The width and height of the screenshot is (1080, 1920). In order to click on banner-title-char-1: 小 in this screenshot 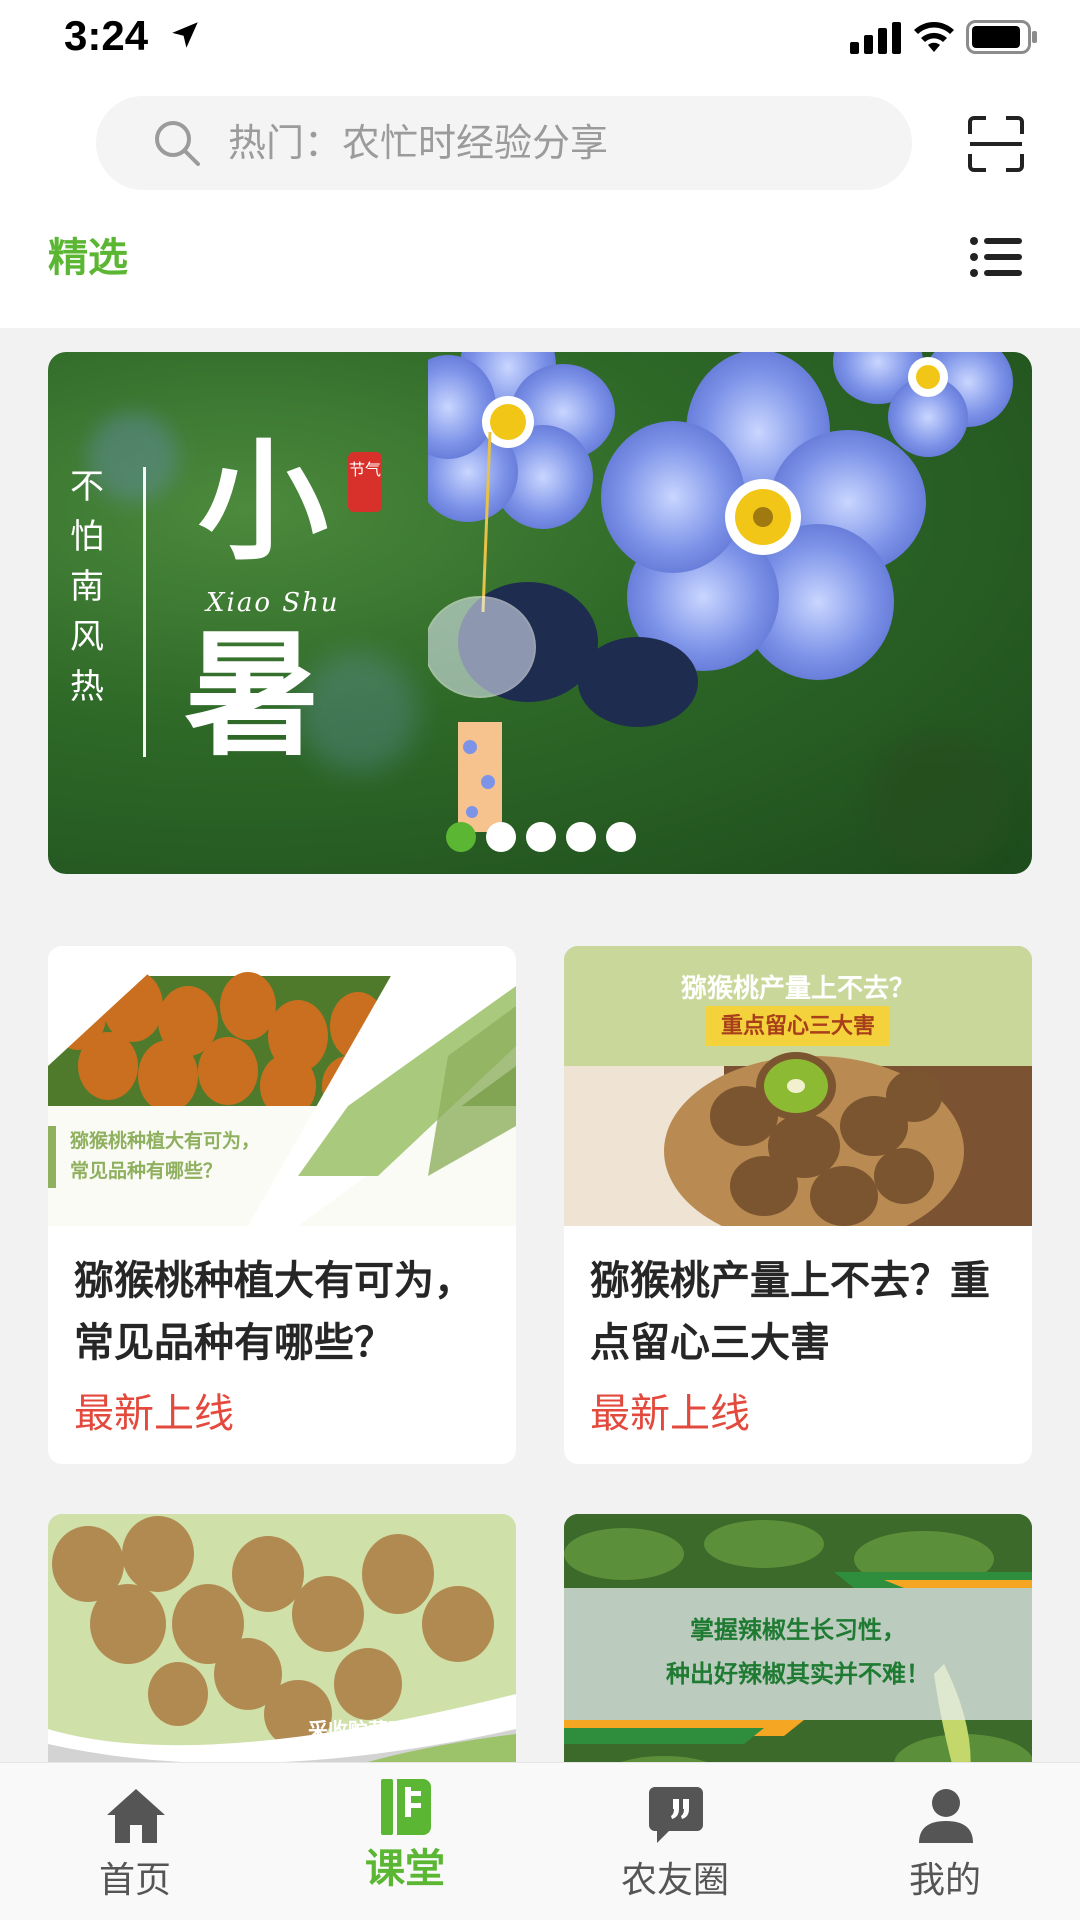, I will do `click(263, 501)`.